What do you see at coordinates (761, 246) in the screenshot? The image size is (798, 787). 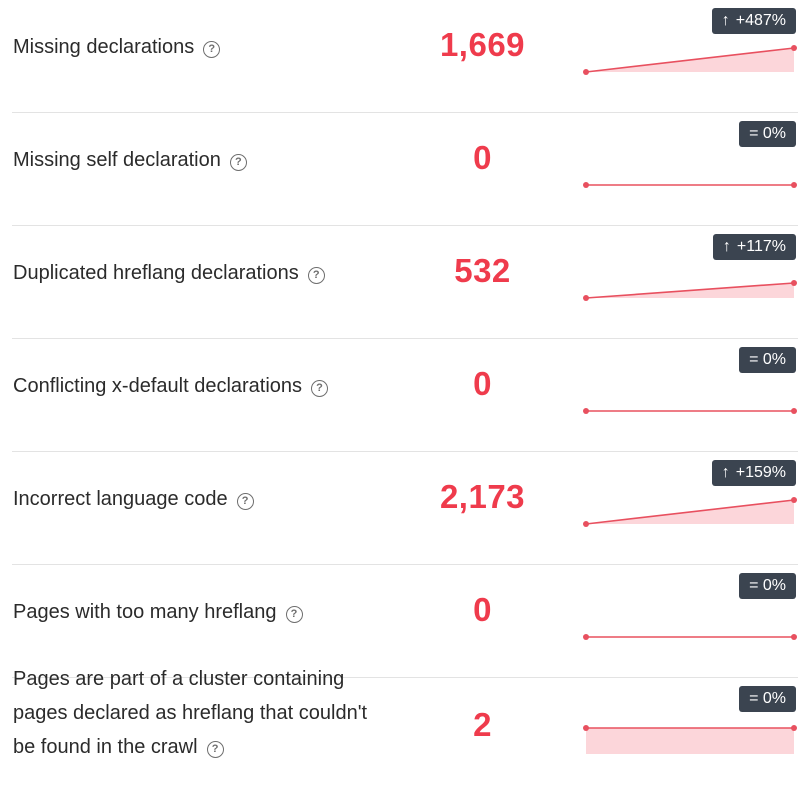 I see `trend-percent: +117%` at bounding box center [761, 246].